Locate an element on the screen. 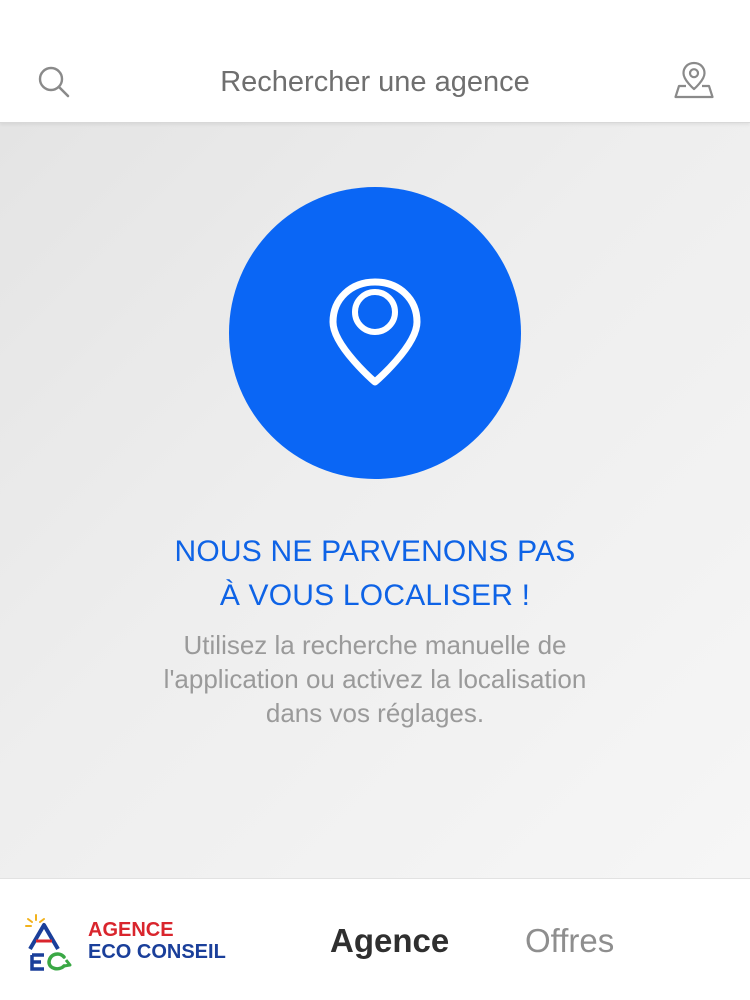 The height and width of the screenshot is (1000, 750). description-line-1: Utilisez la recherche manuelle de is located at coordinates (375, 645).